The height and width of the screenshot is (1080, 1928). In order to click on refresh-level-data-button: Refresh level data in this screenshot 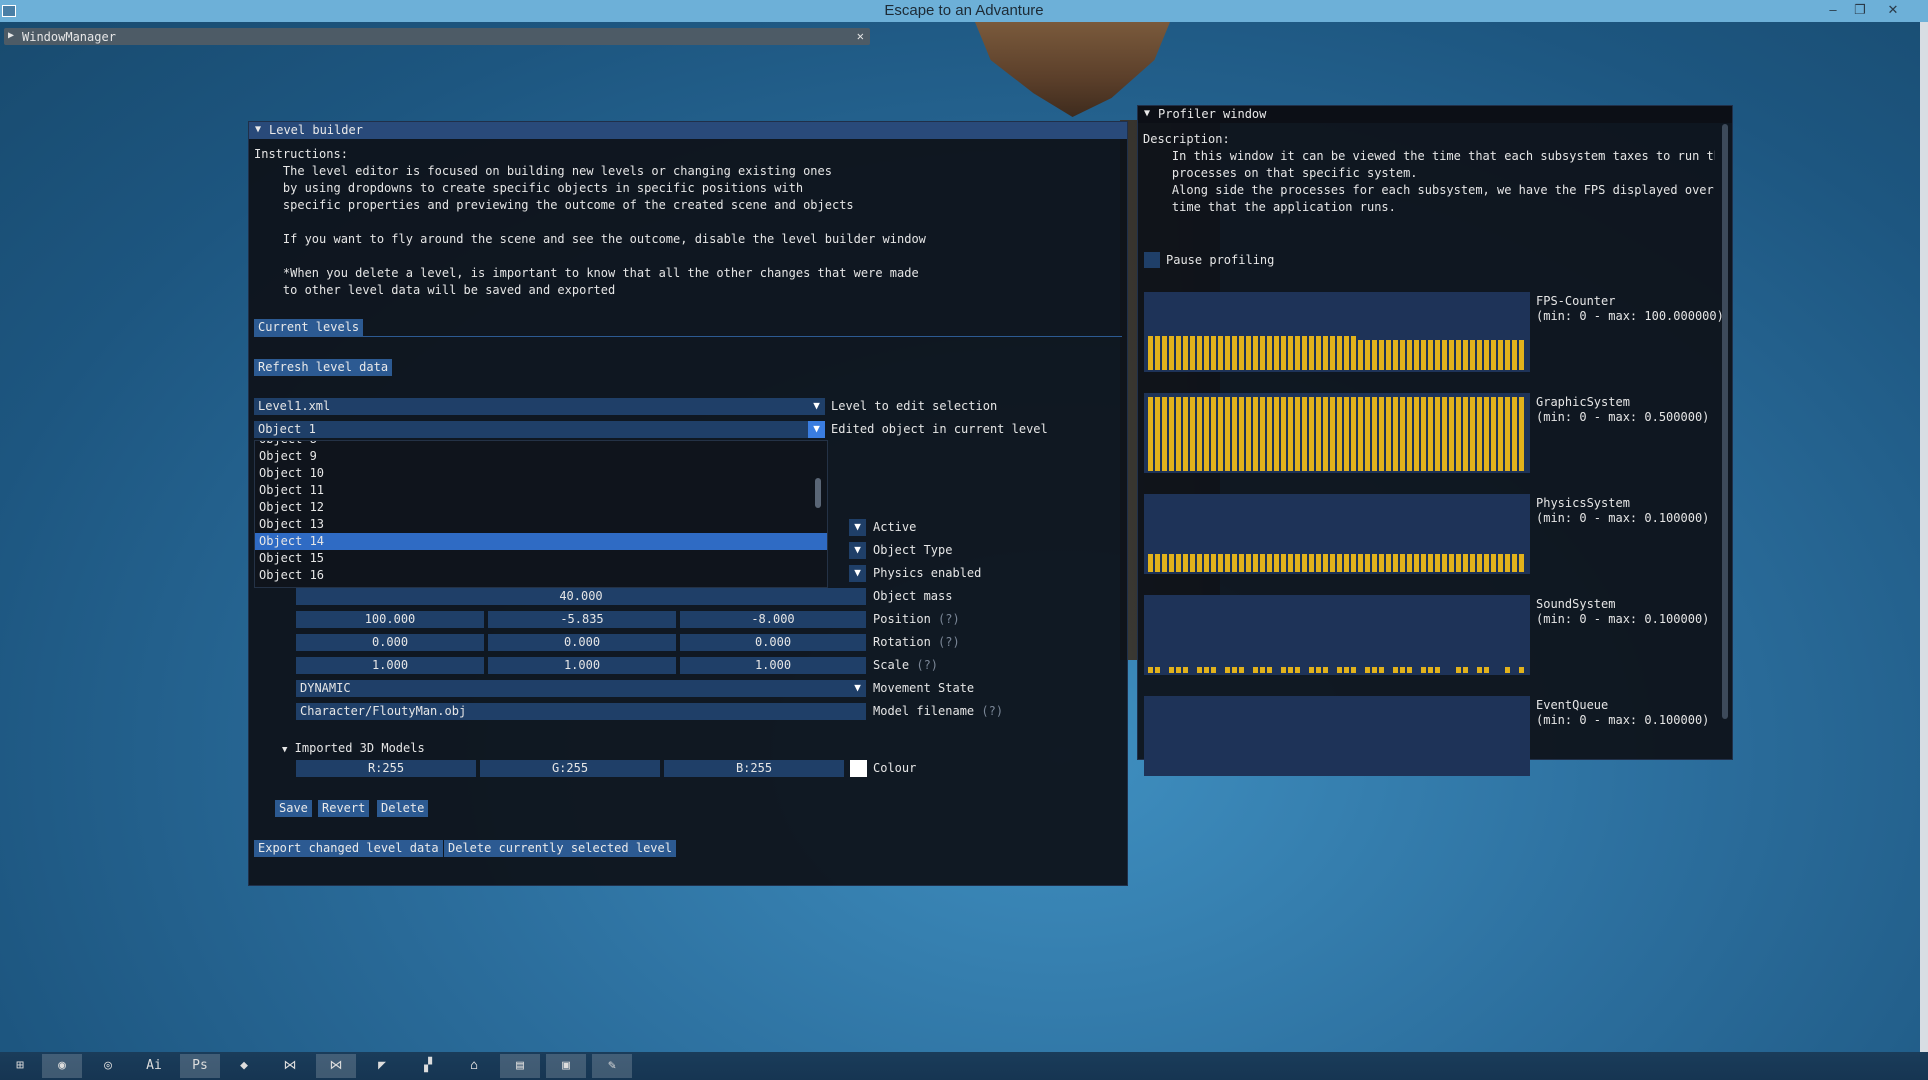, I will do `click(323, 367)`.